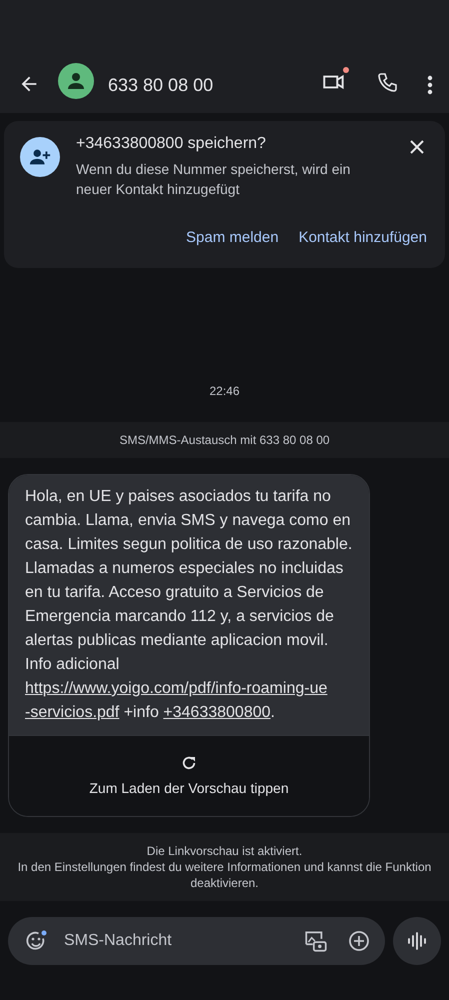  I want to click on voice-message-button, so click(417, 941).